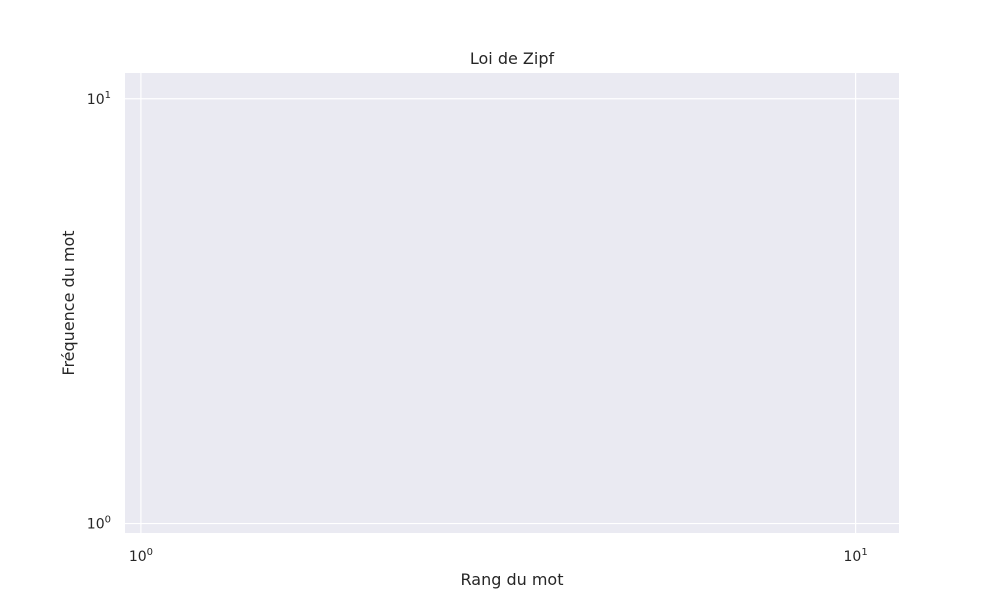 The image size is (1000, 600). I want to click on chart-title: Loi de Zipf, so click(512, 58).